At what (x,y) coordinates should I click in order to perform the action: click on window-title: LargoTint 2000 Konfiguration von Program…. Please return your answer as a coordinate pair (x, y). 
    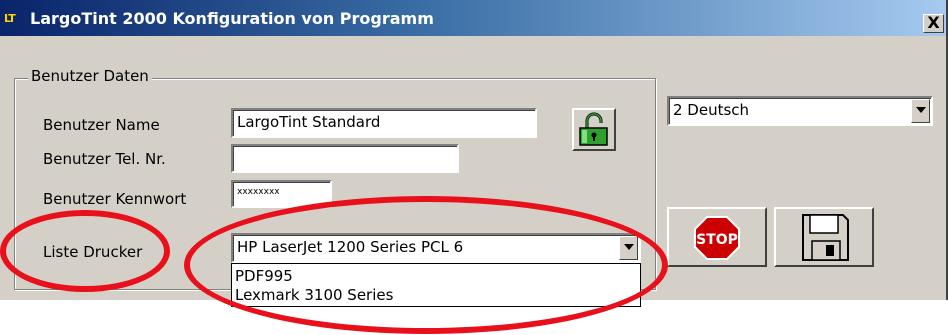
    Looking at the image, I should click on (232, 18).